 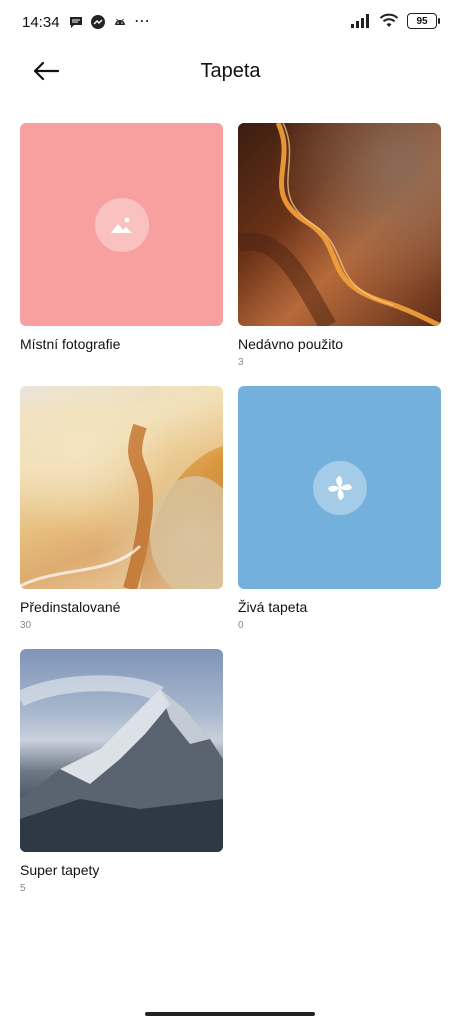 I want to click on page-title: Tapeta, so click(x=230, y=71).